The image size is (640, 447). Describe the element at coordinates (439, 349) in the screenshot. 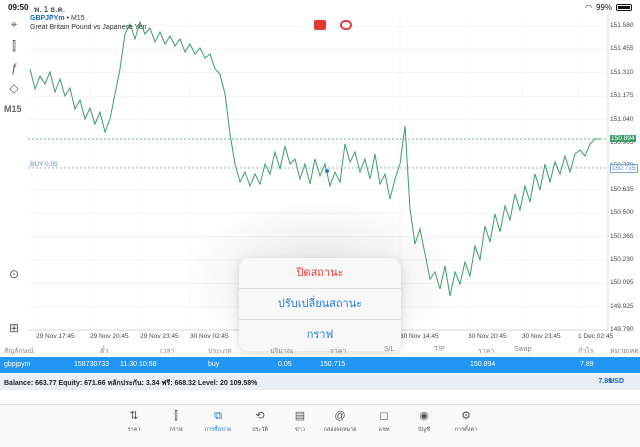

I see `column-header: T/P` at that location.